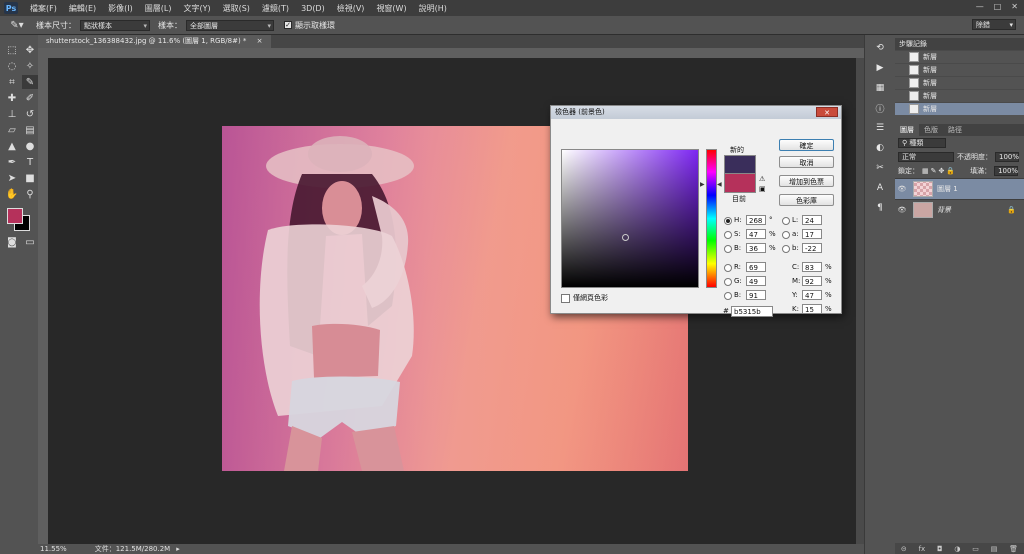 The height and width of the screenshot is (554, 1024). I want to click on tab-layers: 圖層, so click(907, 130).